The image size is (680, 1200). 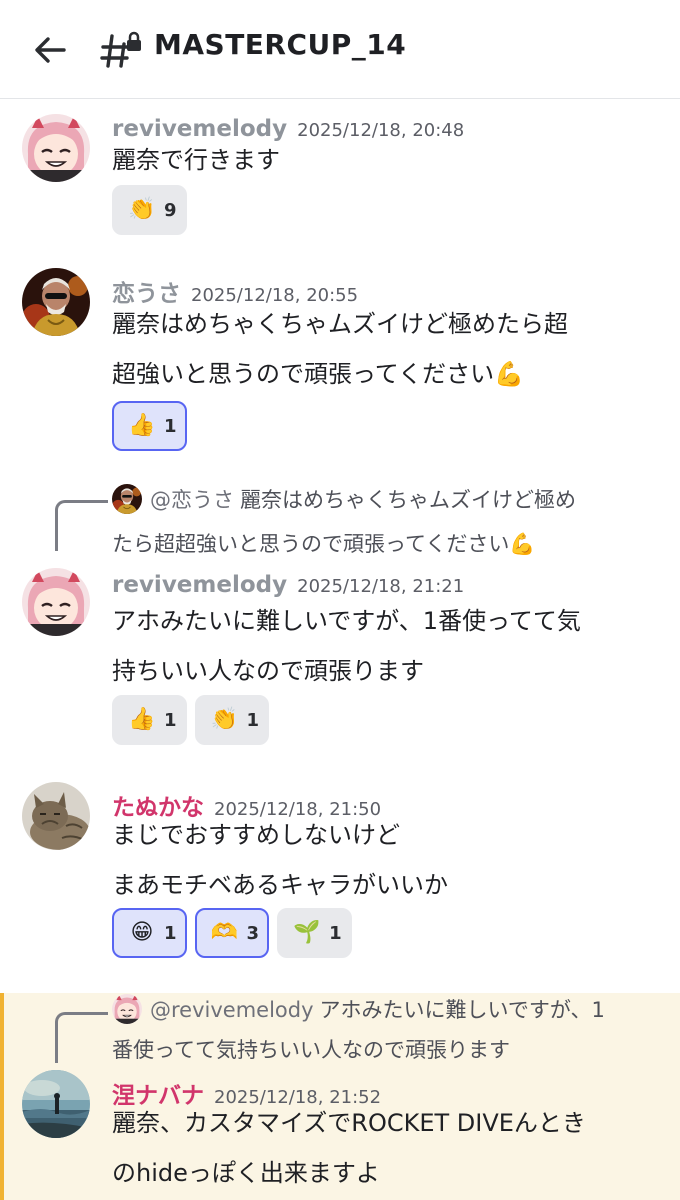 What do you see at coordinates (381, 586) in the screenshot?
I see `timestamp: 2025/12/18, 21:21` at bounding box center [381, 586].